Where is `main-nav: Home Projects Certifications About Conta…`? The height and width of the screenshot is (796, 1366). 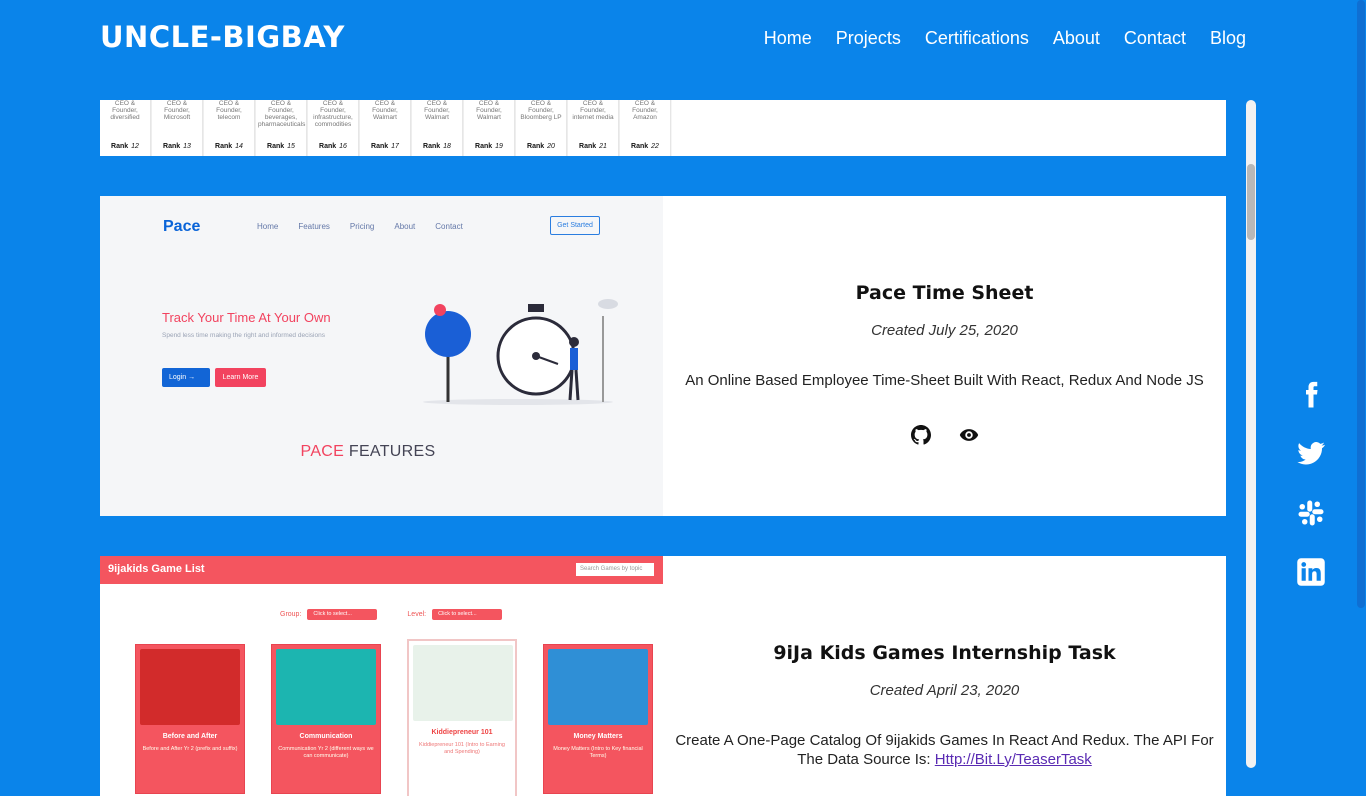
main-nav: Home Projects Certifications About Conta… is located at coordinates (1005, 38).